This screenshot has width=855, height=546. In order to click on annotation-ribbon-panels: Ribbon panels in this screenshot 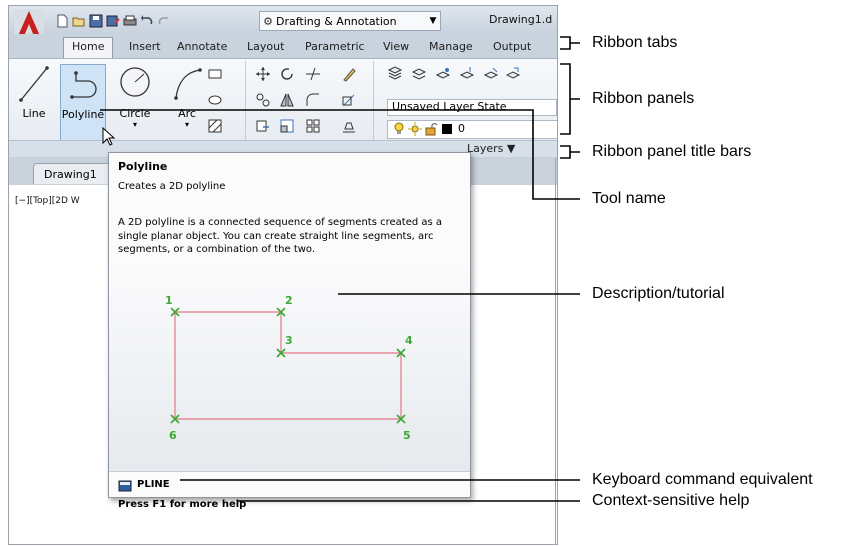, I will do `click(643, 98)`.